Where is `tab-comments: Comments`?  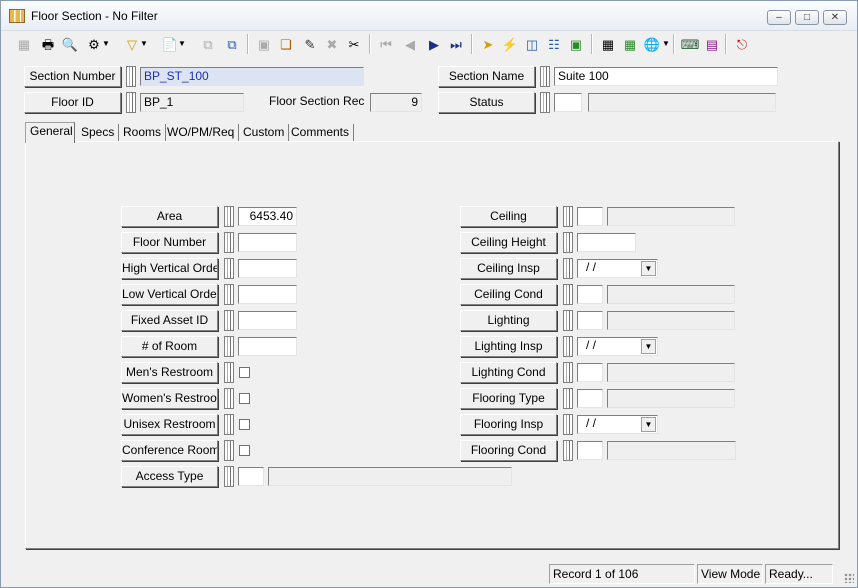 tab-comments: Comments is located at coordinates (321, 133).